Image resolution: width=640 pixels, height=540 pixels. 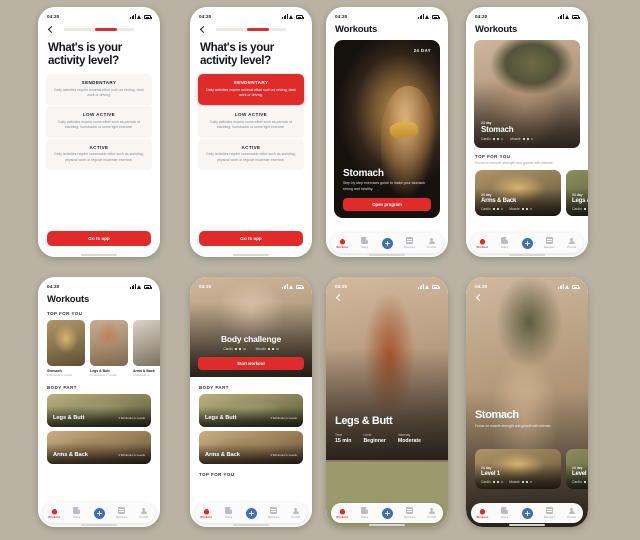 What do you see at coordinates (133, 16) in the screenshot?
I see `signal-icon` at bounding box center [133, 16].